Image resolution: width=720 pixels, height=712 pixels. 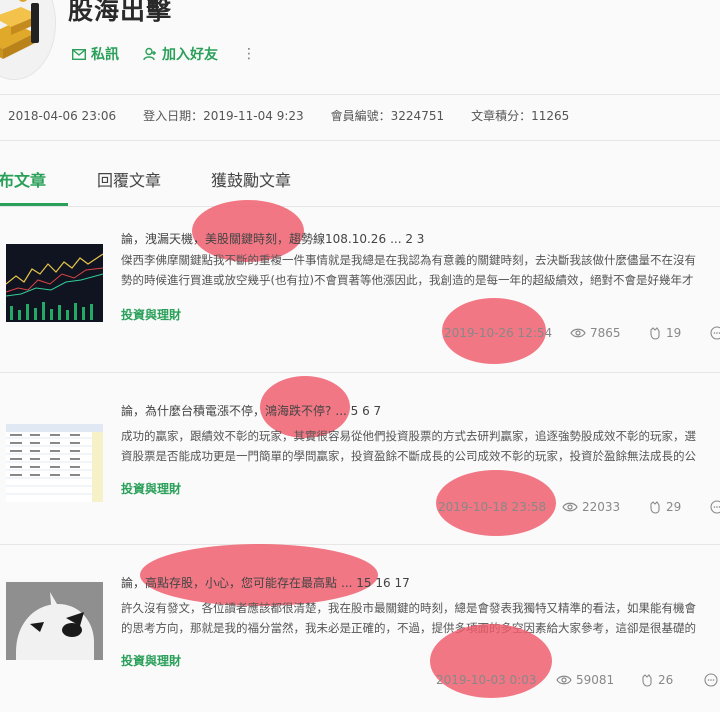 I want to click on view-count: 7865, so click(x=595, y=333).